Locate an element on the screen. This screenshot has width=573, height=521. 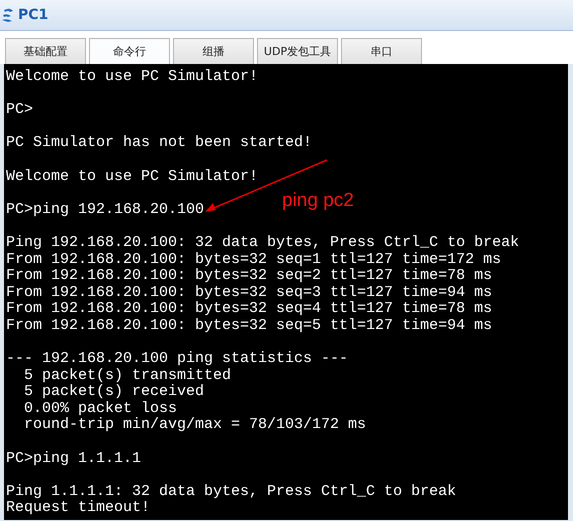
window-title: PC1 is located at coordinates (33, 15).